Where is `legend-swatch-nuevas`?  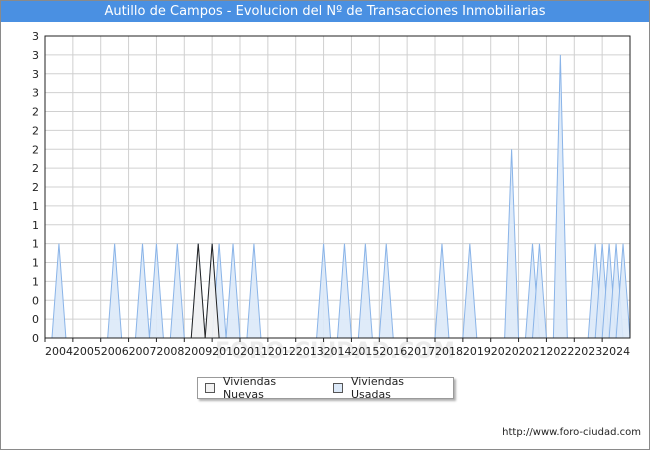
legend-swatch-nuevas is located at coordinates (210, 388).